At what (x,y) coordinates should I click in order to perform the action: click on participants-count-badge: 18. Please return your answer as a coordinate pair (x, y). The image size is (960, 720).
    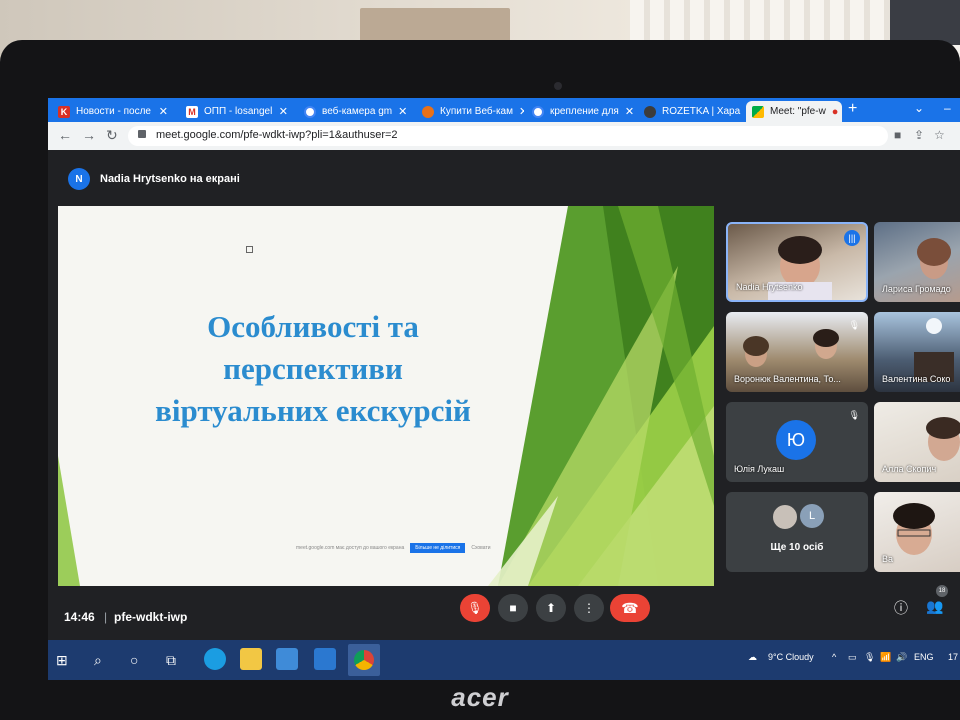
    Looking at the image, I should click on (942, 591).